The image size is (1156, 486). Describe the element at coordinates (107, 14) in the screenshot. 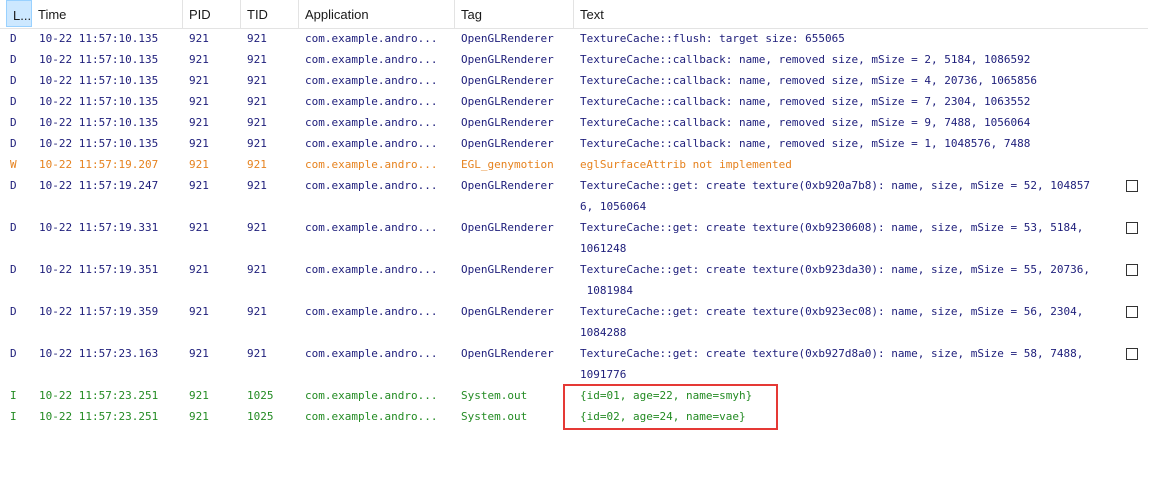

I see `column-header-time: Time` at that location.